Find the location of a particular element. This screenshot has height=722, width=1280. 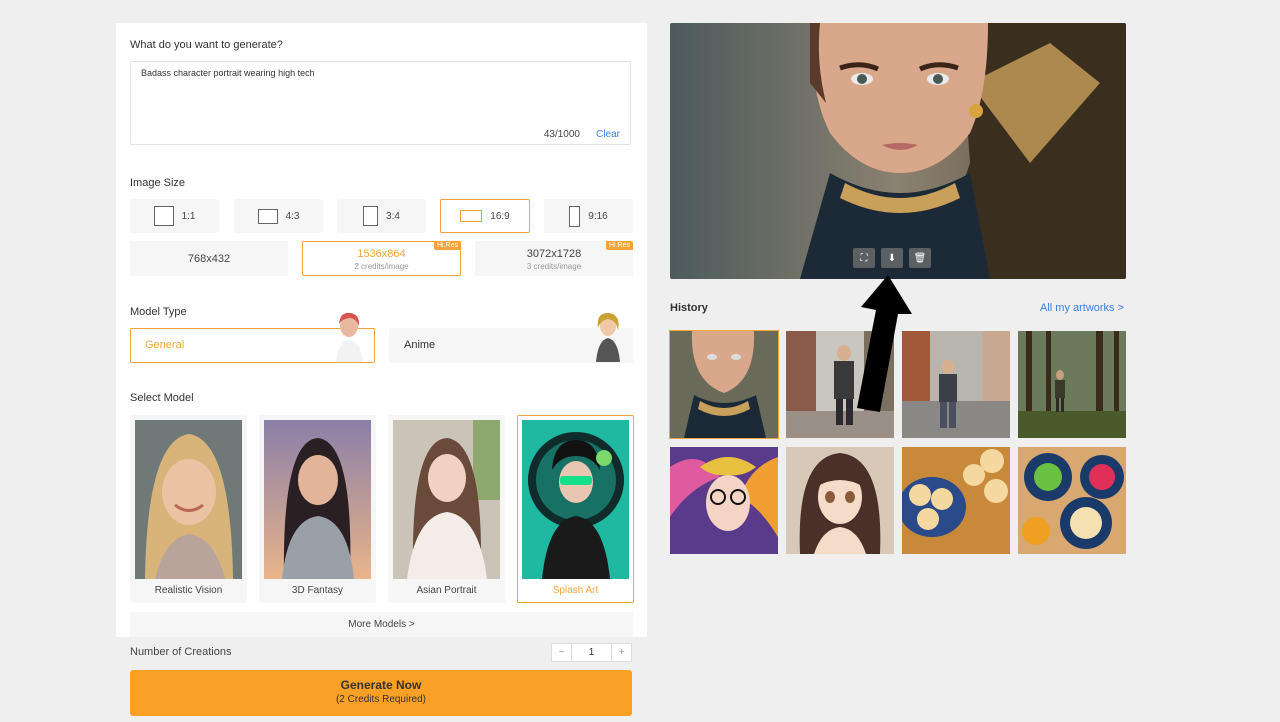

download-icon: ⬇ is located at coordinates (892, 258).